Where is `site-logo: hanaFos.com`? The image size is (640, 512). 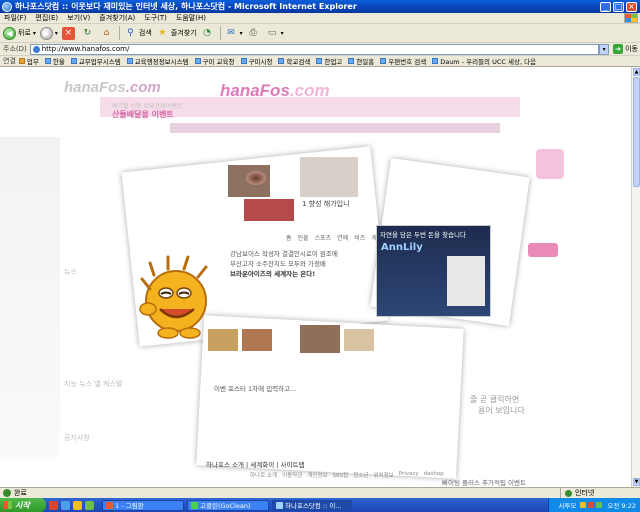
site-logo: hanaFos.com is located at coordinates (275, 91).